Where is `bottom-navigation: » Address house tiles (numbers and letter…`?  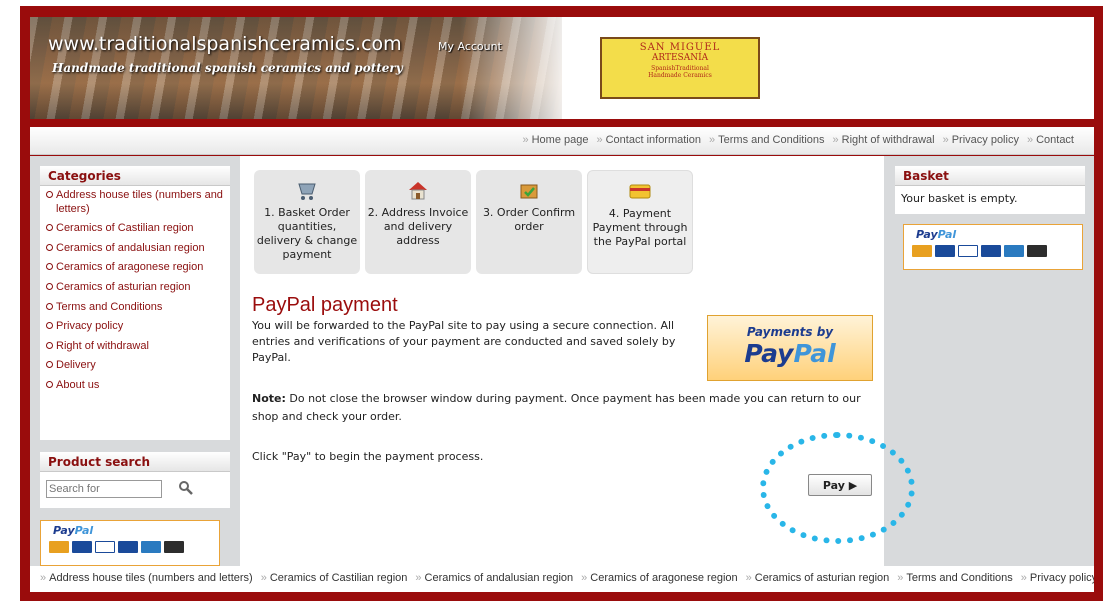
bottom-navigation: » Address house tiles (numbers and letter… is located at coordinates (562, 579).